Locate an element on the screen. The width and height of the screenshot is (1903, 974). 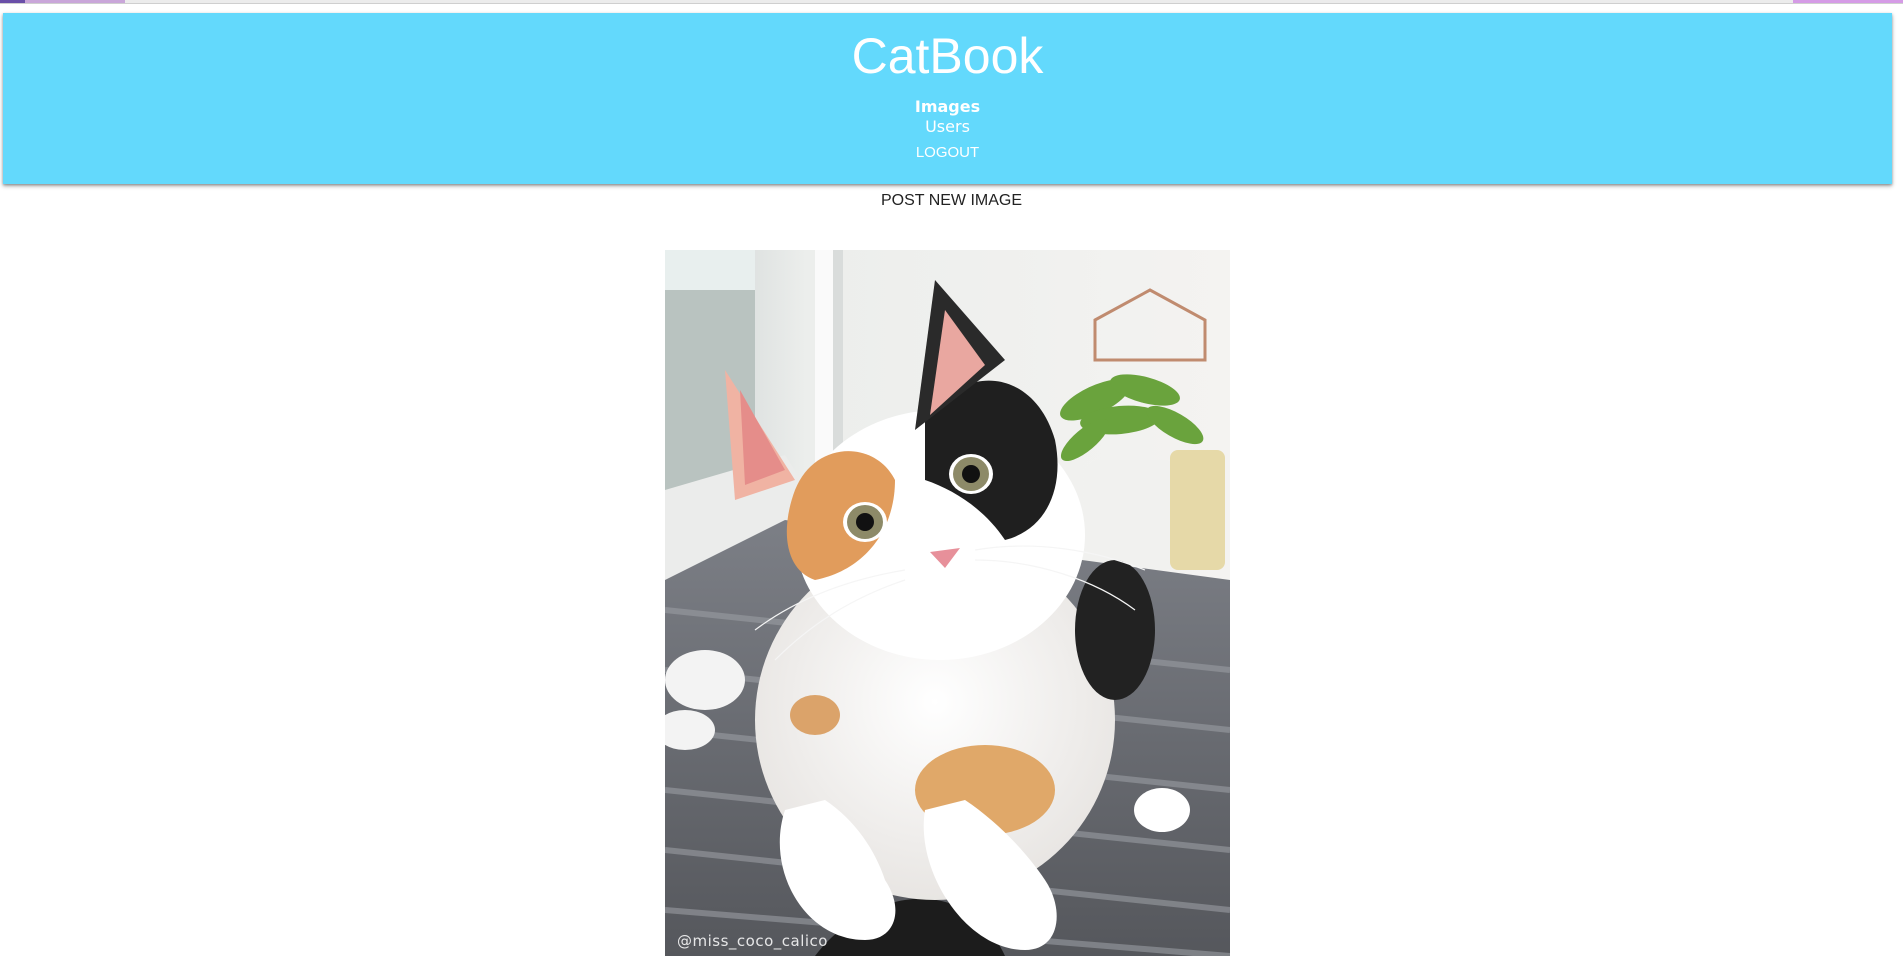
post-new-image-button: POST NEW IMAGE is located at coordinates (952, 201).